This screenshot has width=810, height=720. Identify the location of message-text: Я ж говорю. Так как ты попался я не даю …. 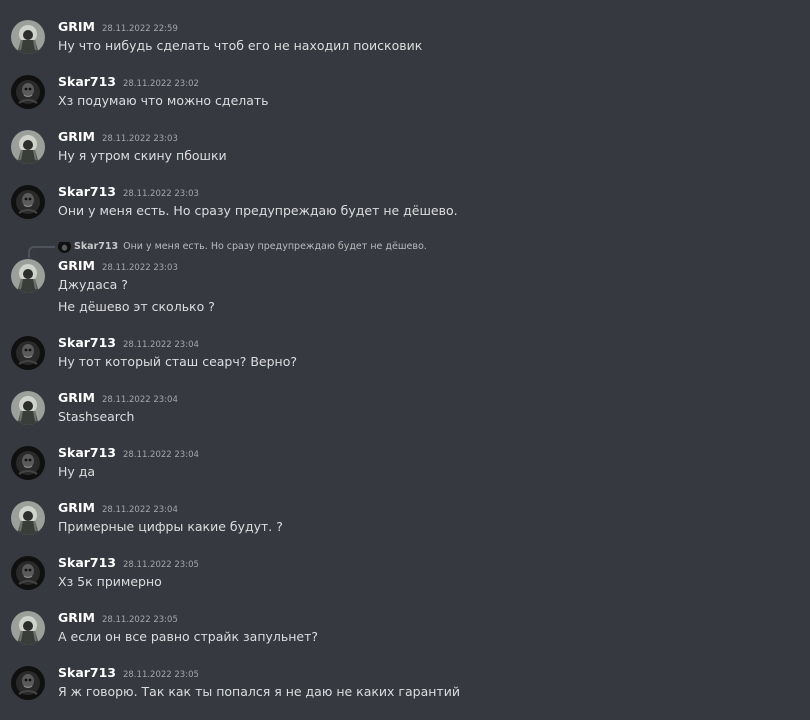
(259, 691).